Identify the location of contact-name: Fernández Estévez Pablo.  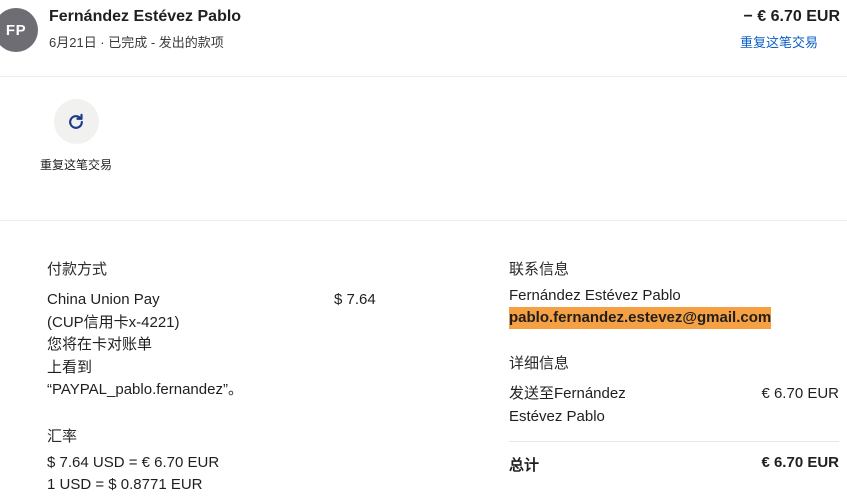
(595, 295).